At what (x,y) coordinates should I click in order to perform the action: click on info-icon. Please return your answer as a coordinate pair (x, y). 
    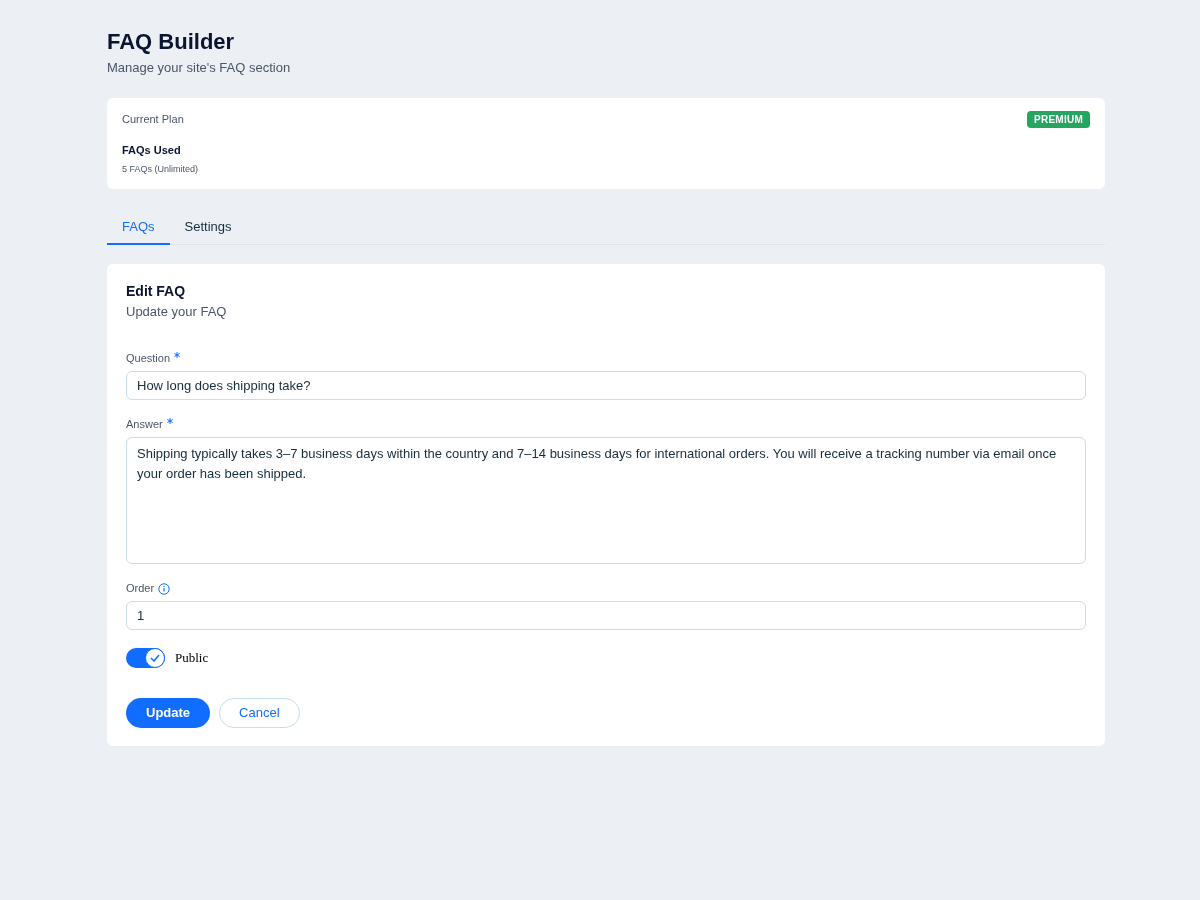
    Looking at the image, I should click on (164, 588).